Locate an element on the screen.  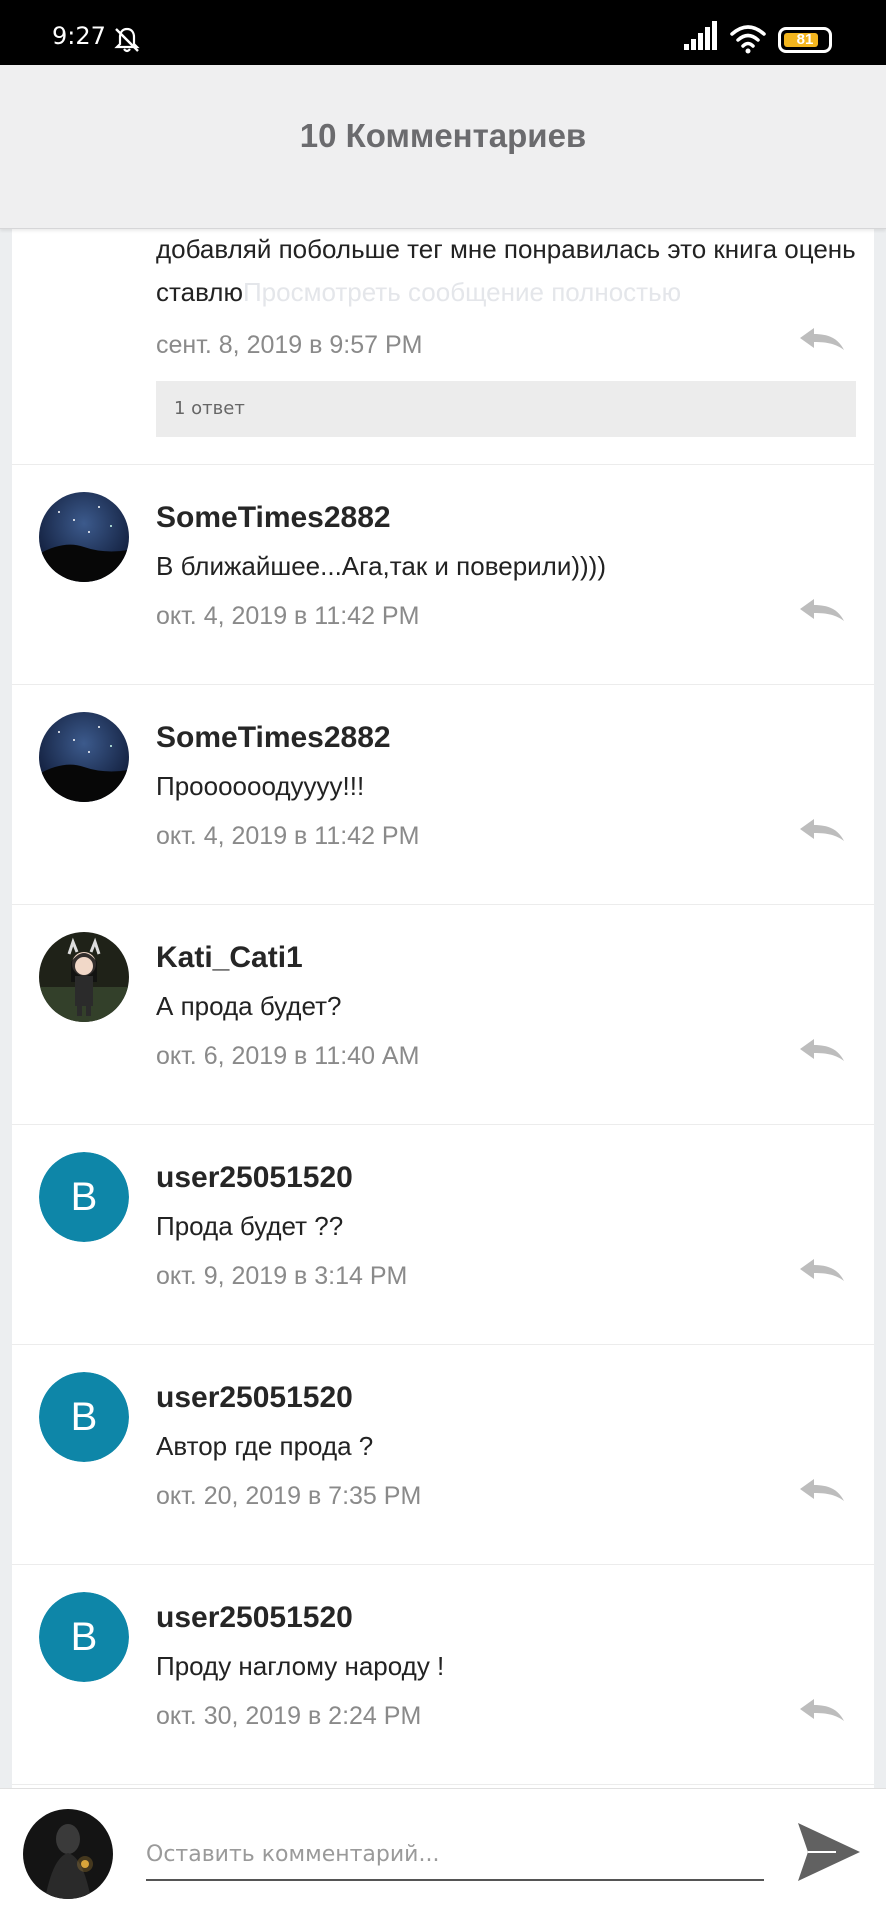
comment-date: окт. 30, 2019 в 2:24 PM is located at coordinates (289, 1716).